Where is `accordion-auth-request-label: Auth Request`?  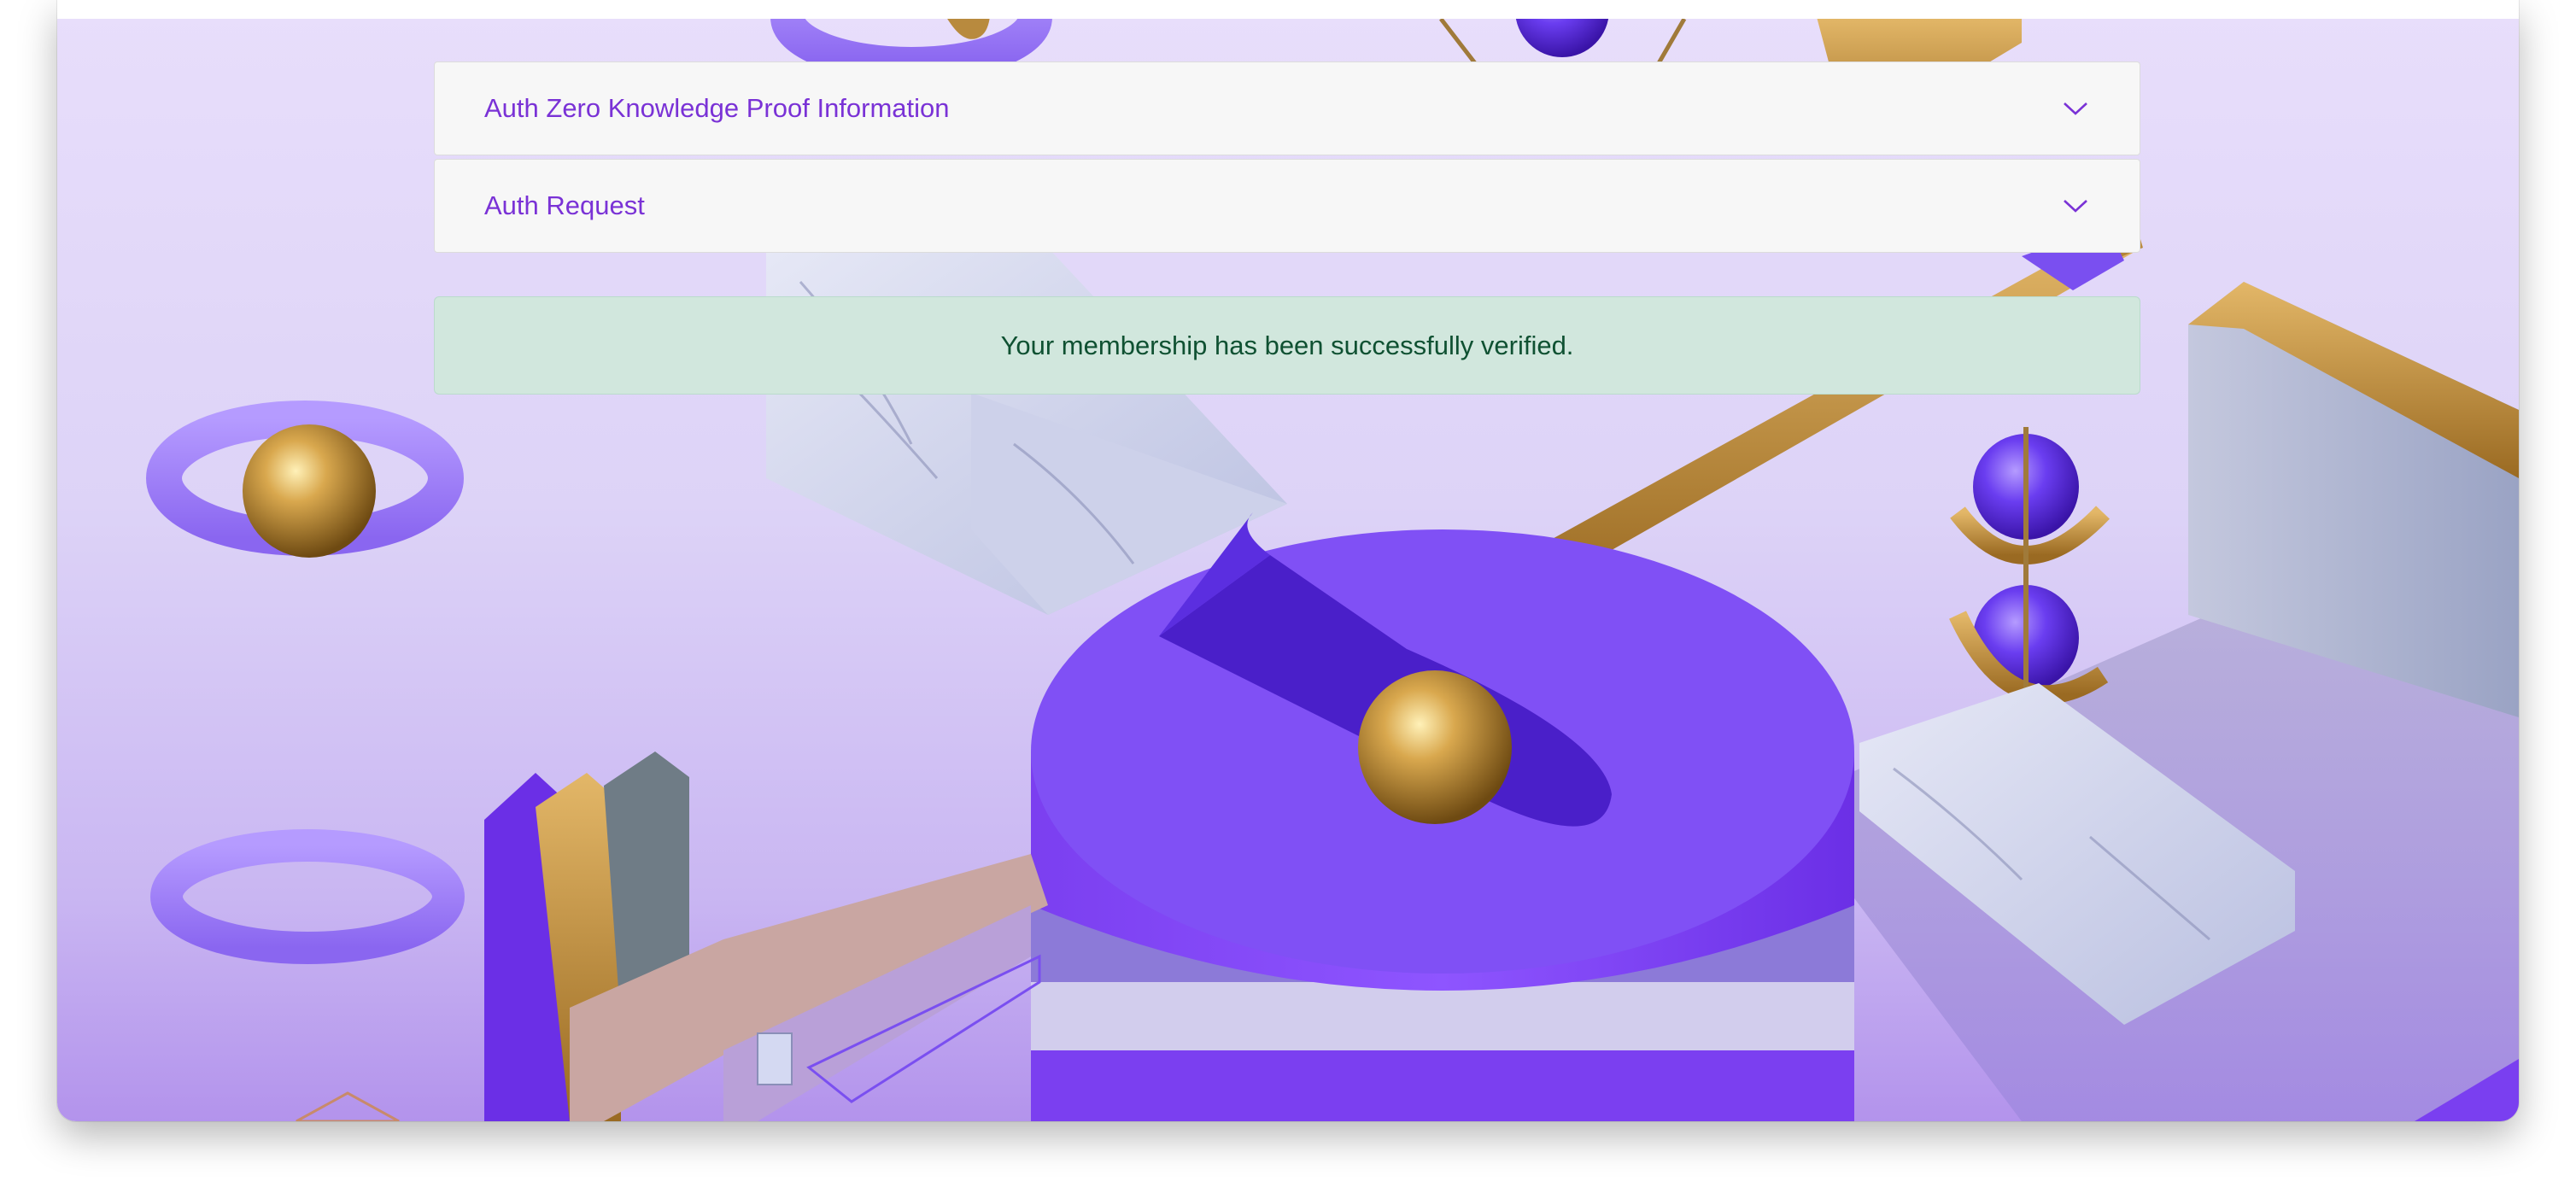
accordion-auth-request-label: Auth Request is located at coordinates (564, 205).